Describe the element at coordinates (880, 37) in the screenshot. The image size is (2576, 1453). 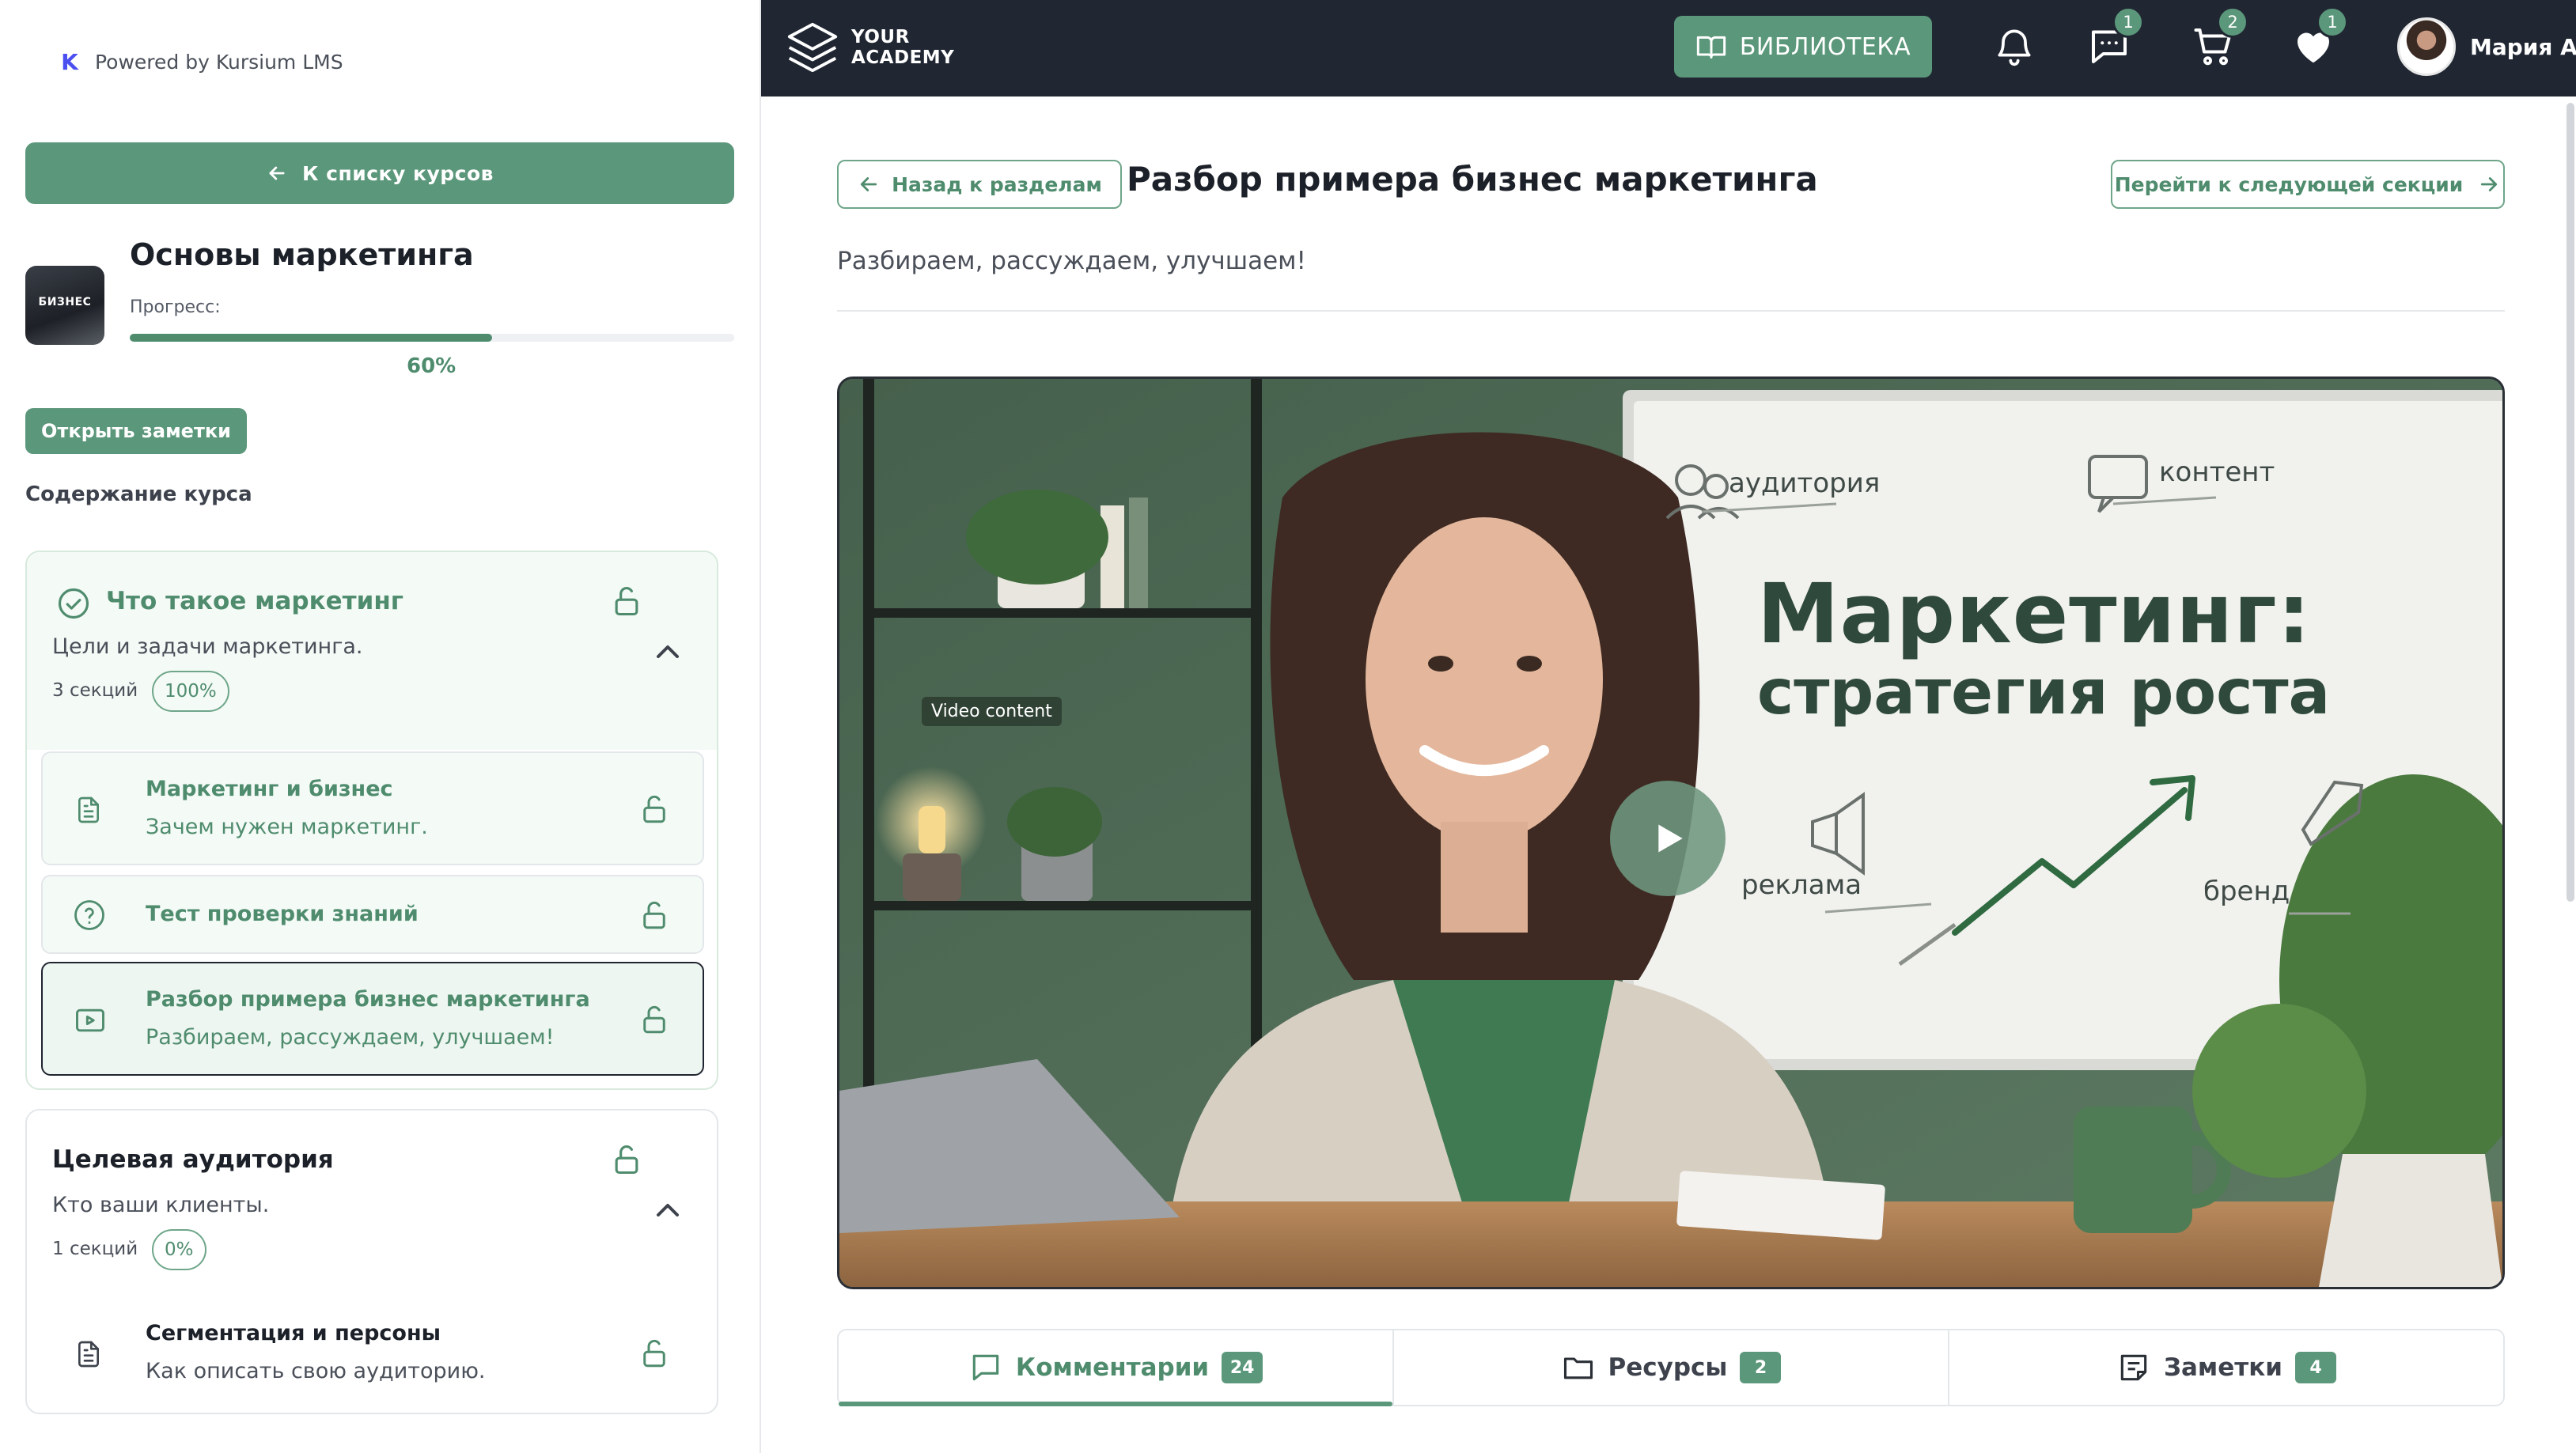
I see `academy-name-line1: YOUR` at that location.